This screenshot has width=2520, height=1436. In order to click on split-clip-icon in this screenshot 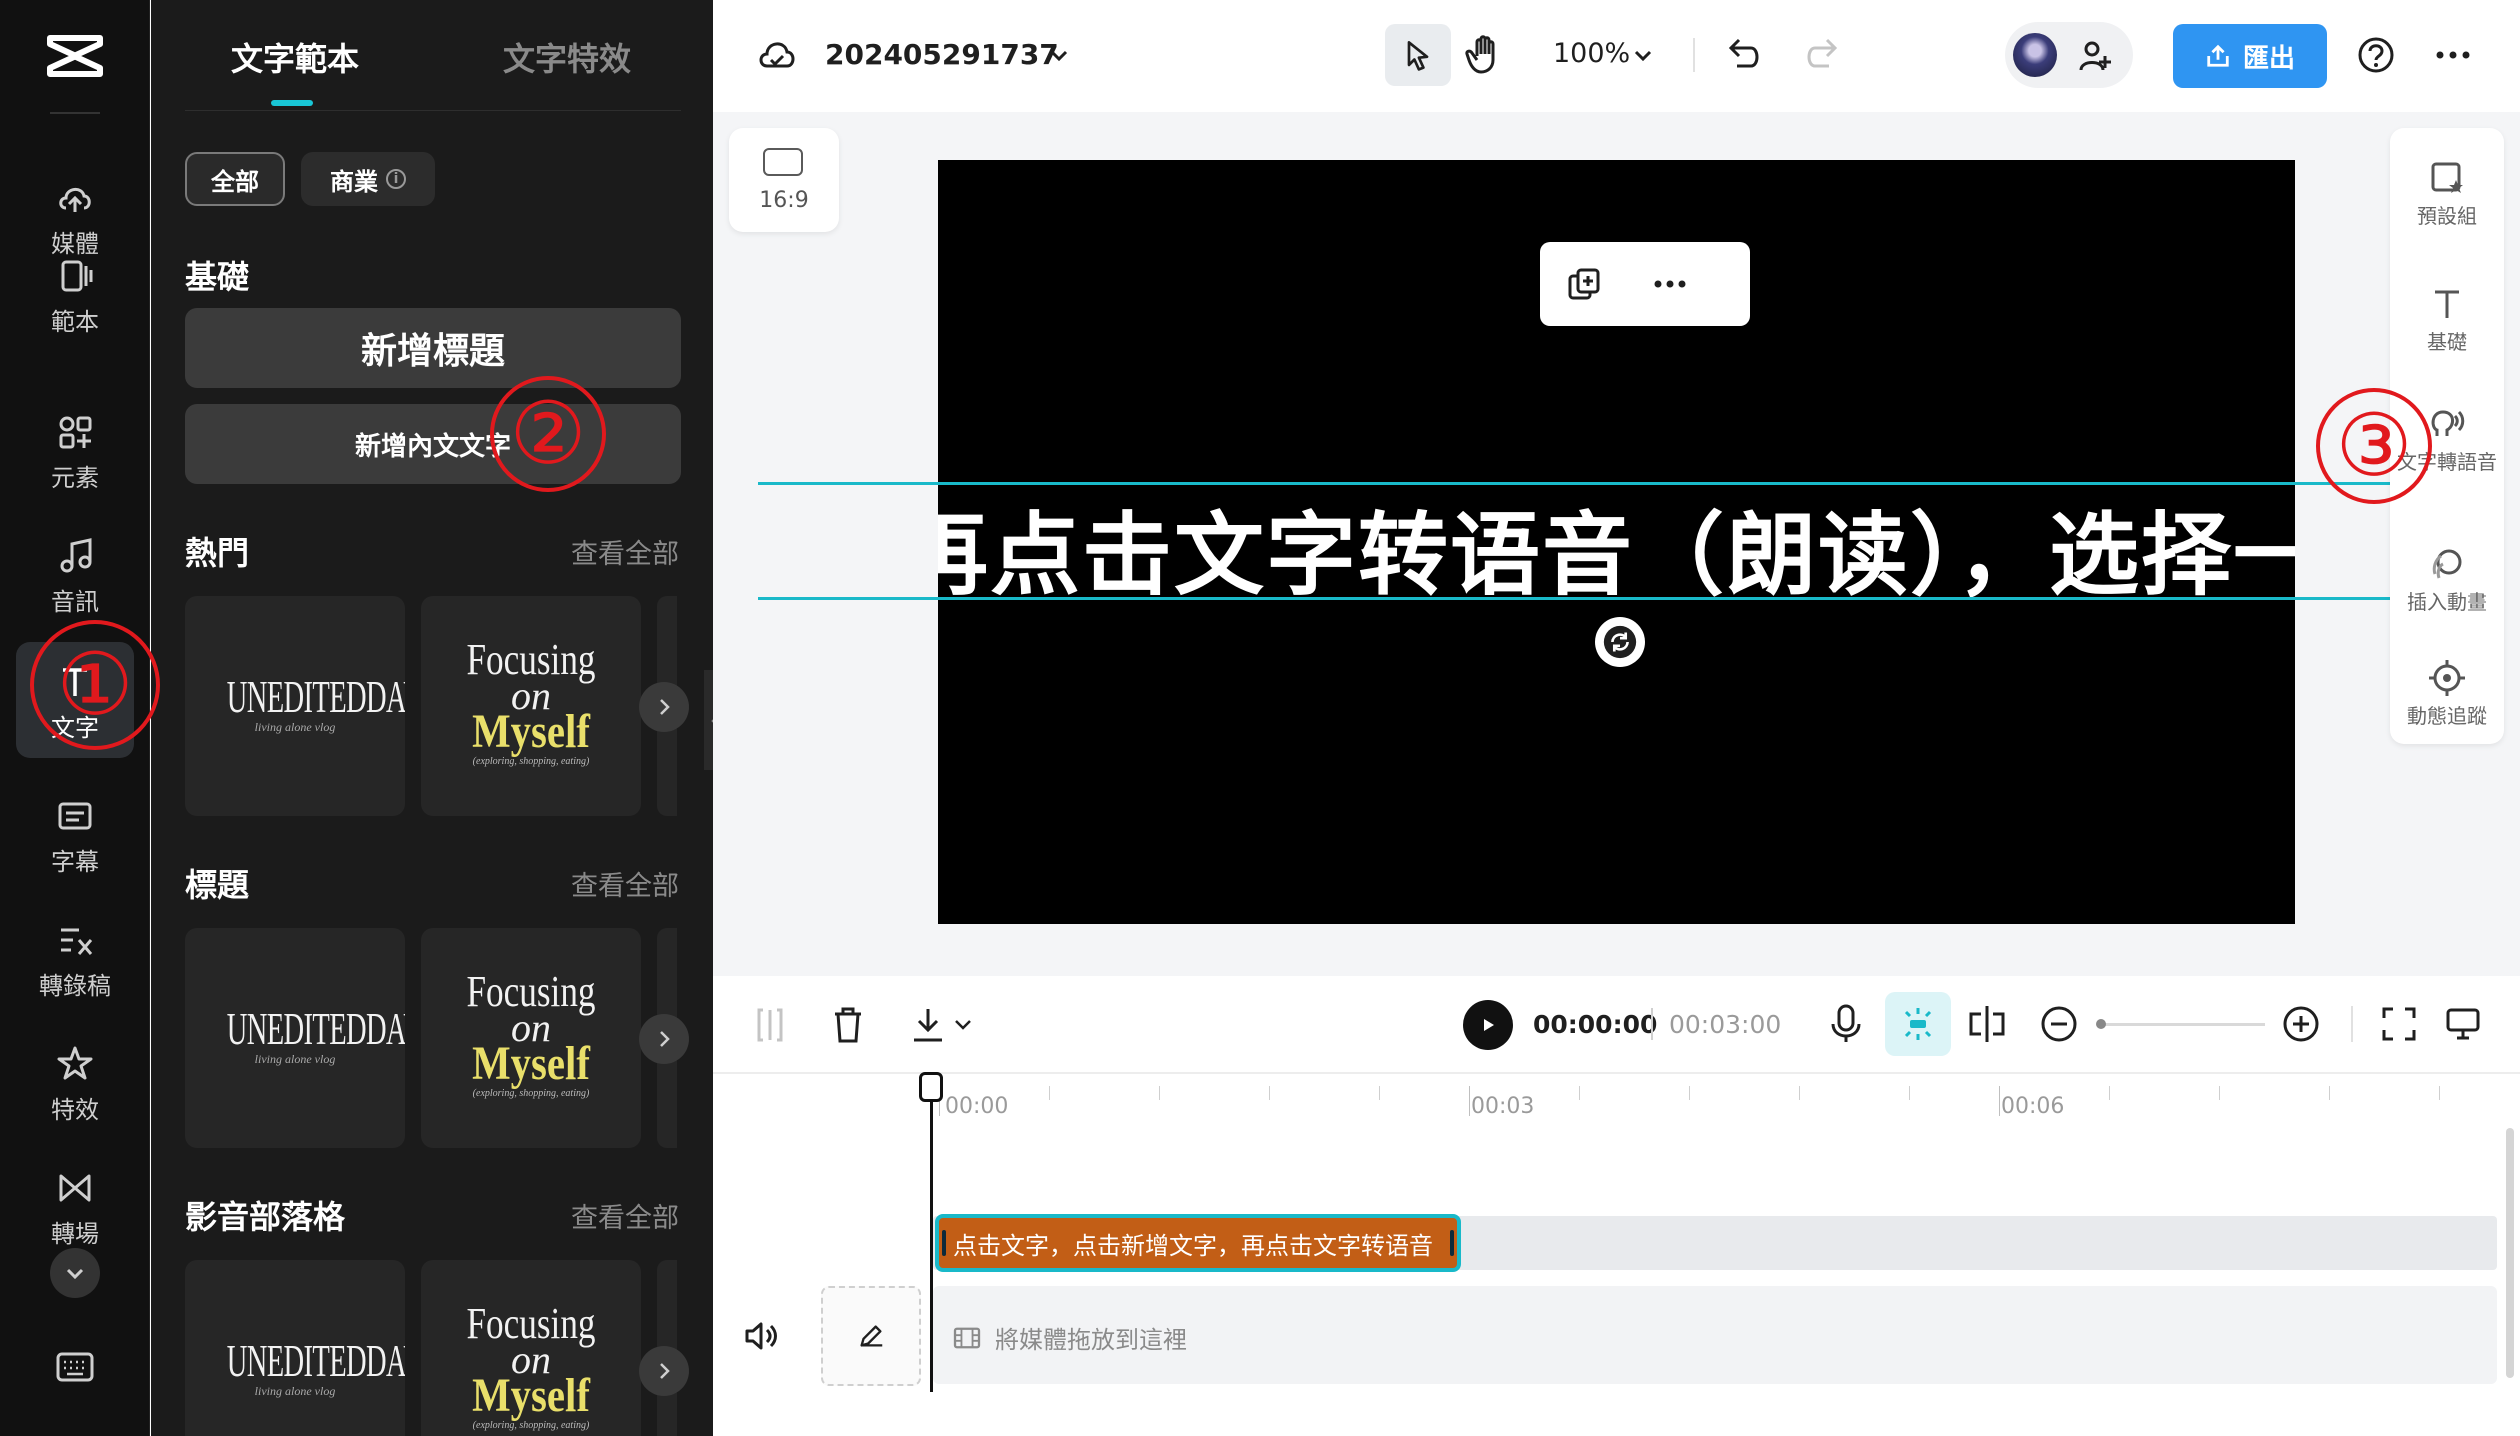, I will do `click(1987, 1024)`.